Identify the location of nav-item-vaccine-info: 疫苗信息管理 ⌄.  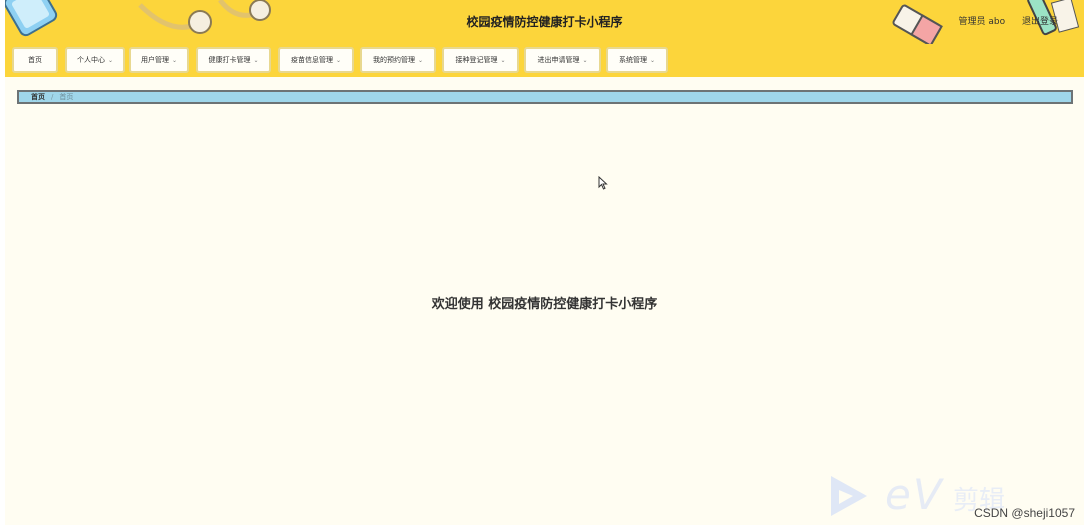
(316, 60).